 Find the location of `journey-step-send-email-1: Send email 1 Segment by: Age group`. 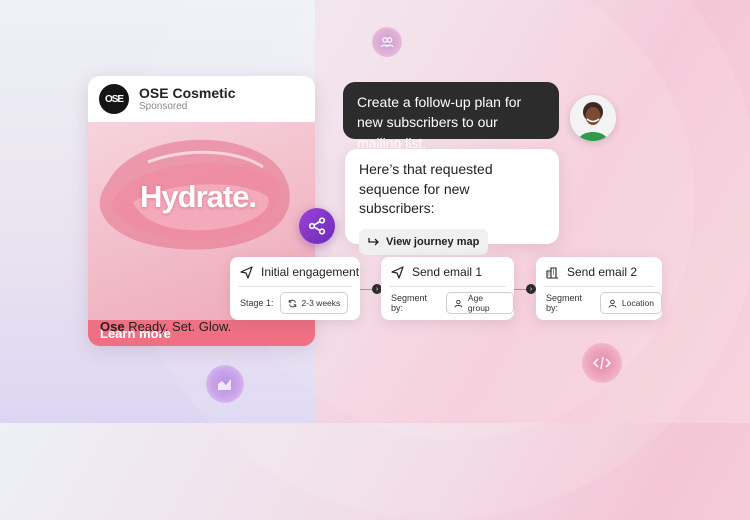

journey-step-send-email-1: Send email 1 Segment by: Age group is located at coordinates (447, 288).